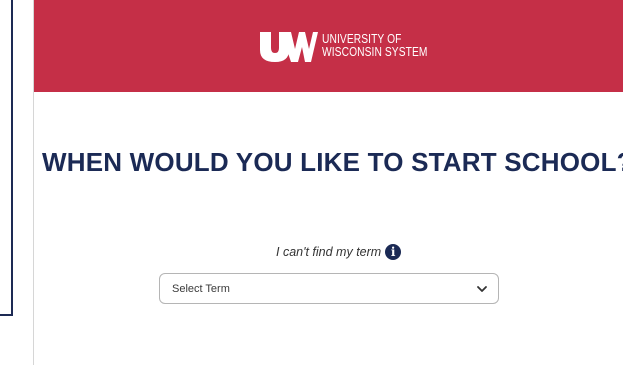 This screenshot has height=365, width=623. Describe the element at coordinates (482, 289) in the screenshot. I see `chevron-down-icon` at that location.